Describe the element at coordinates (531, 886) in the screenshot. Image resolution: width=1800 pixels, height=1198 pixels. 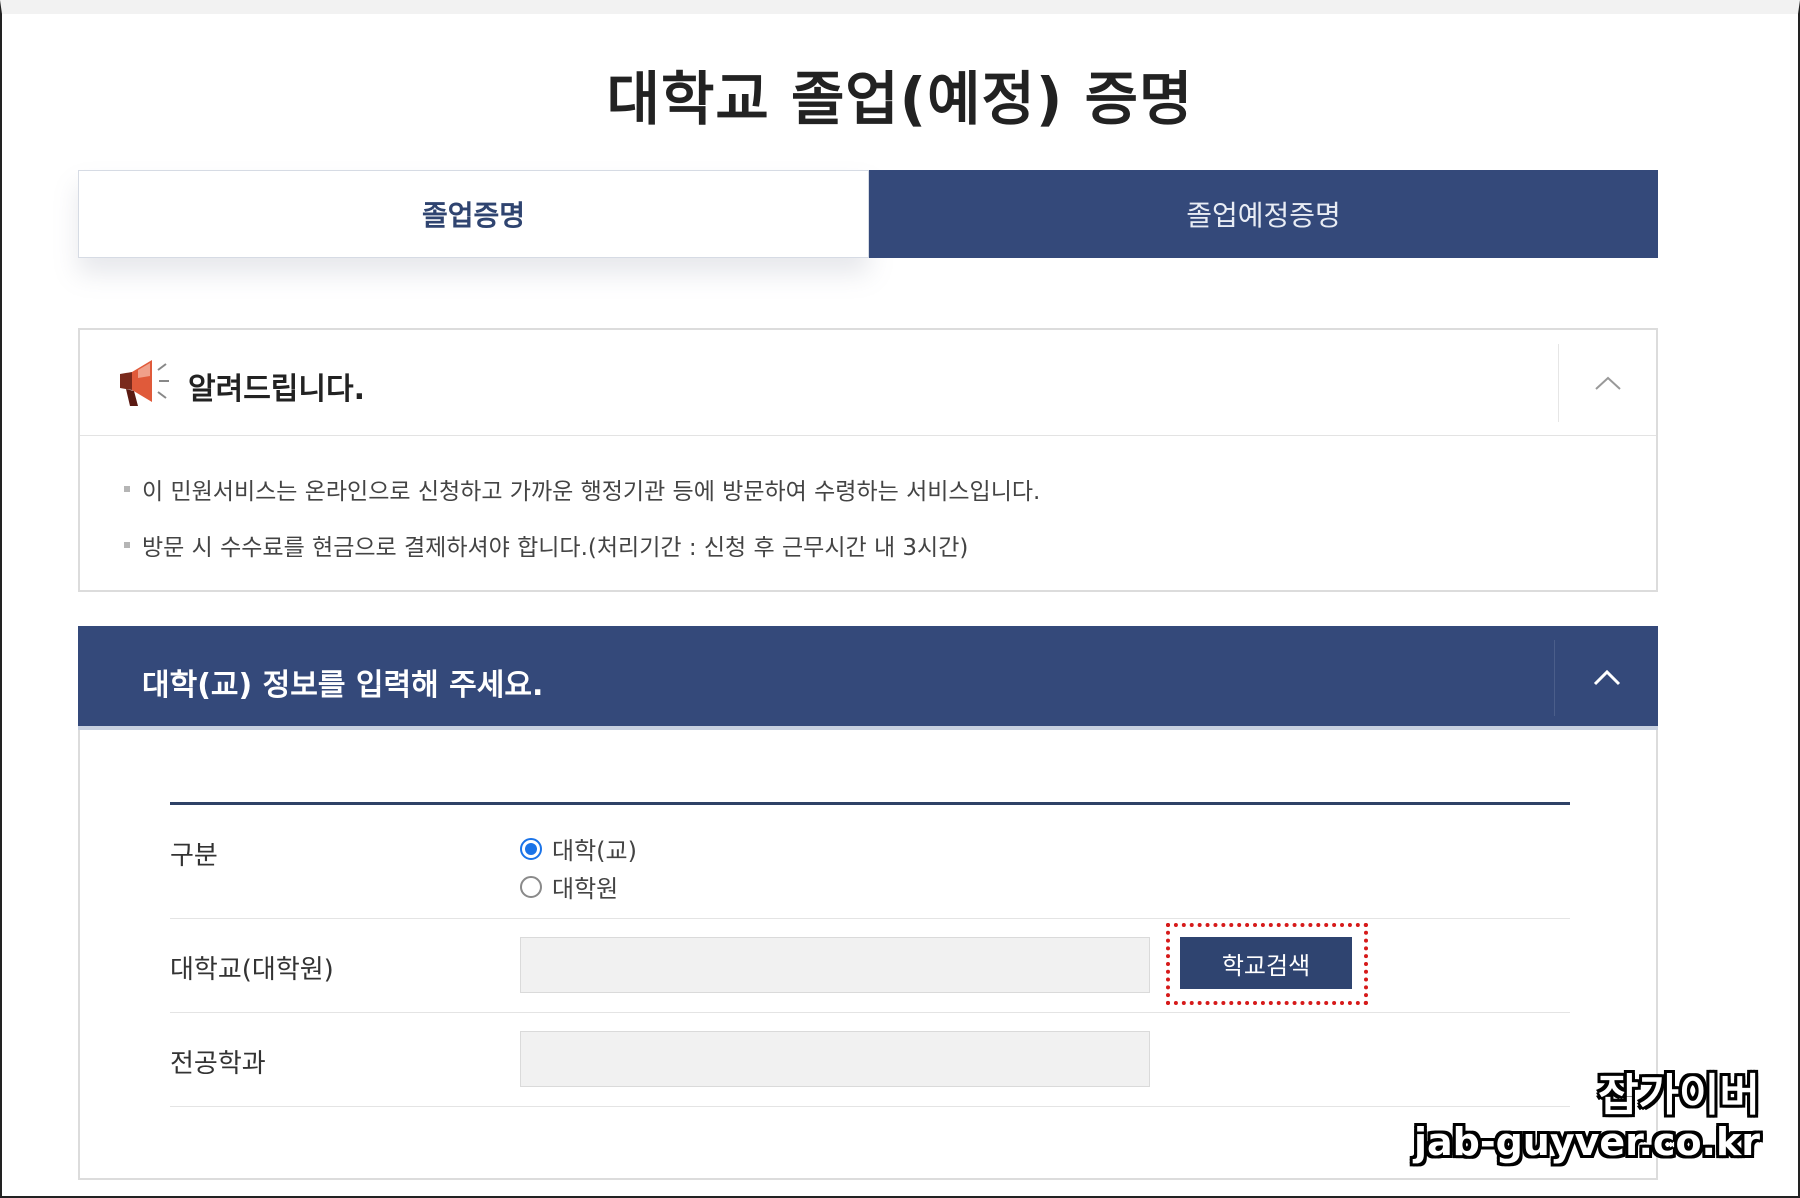
I see `radio-unchecked-icon` at that location.